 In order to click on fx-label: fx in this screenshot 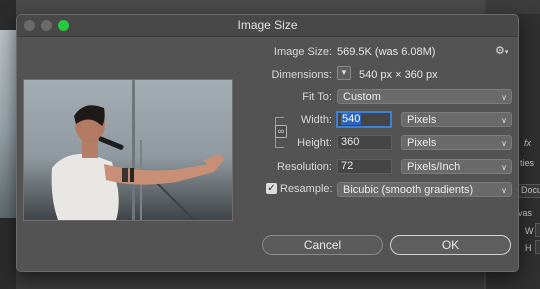, I will do `click(528, 143)`.